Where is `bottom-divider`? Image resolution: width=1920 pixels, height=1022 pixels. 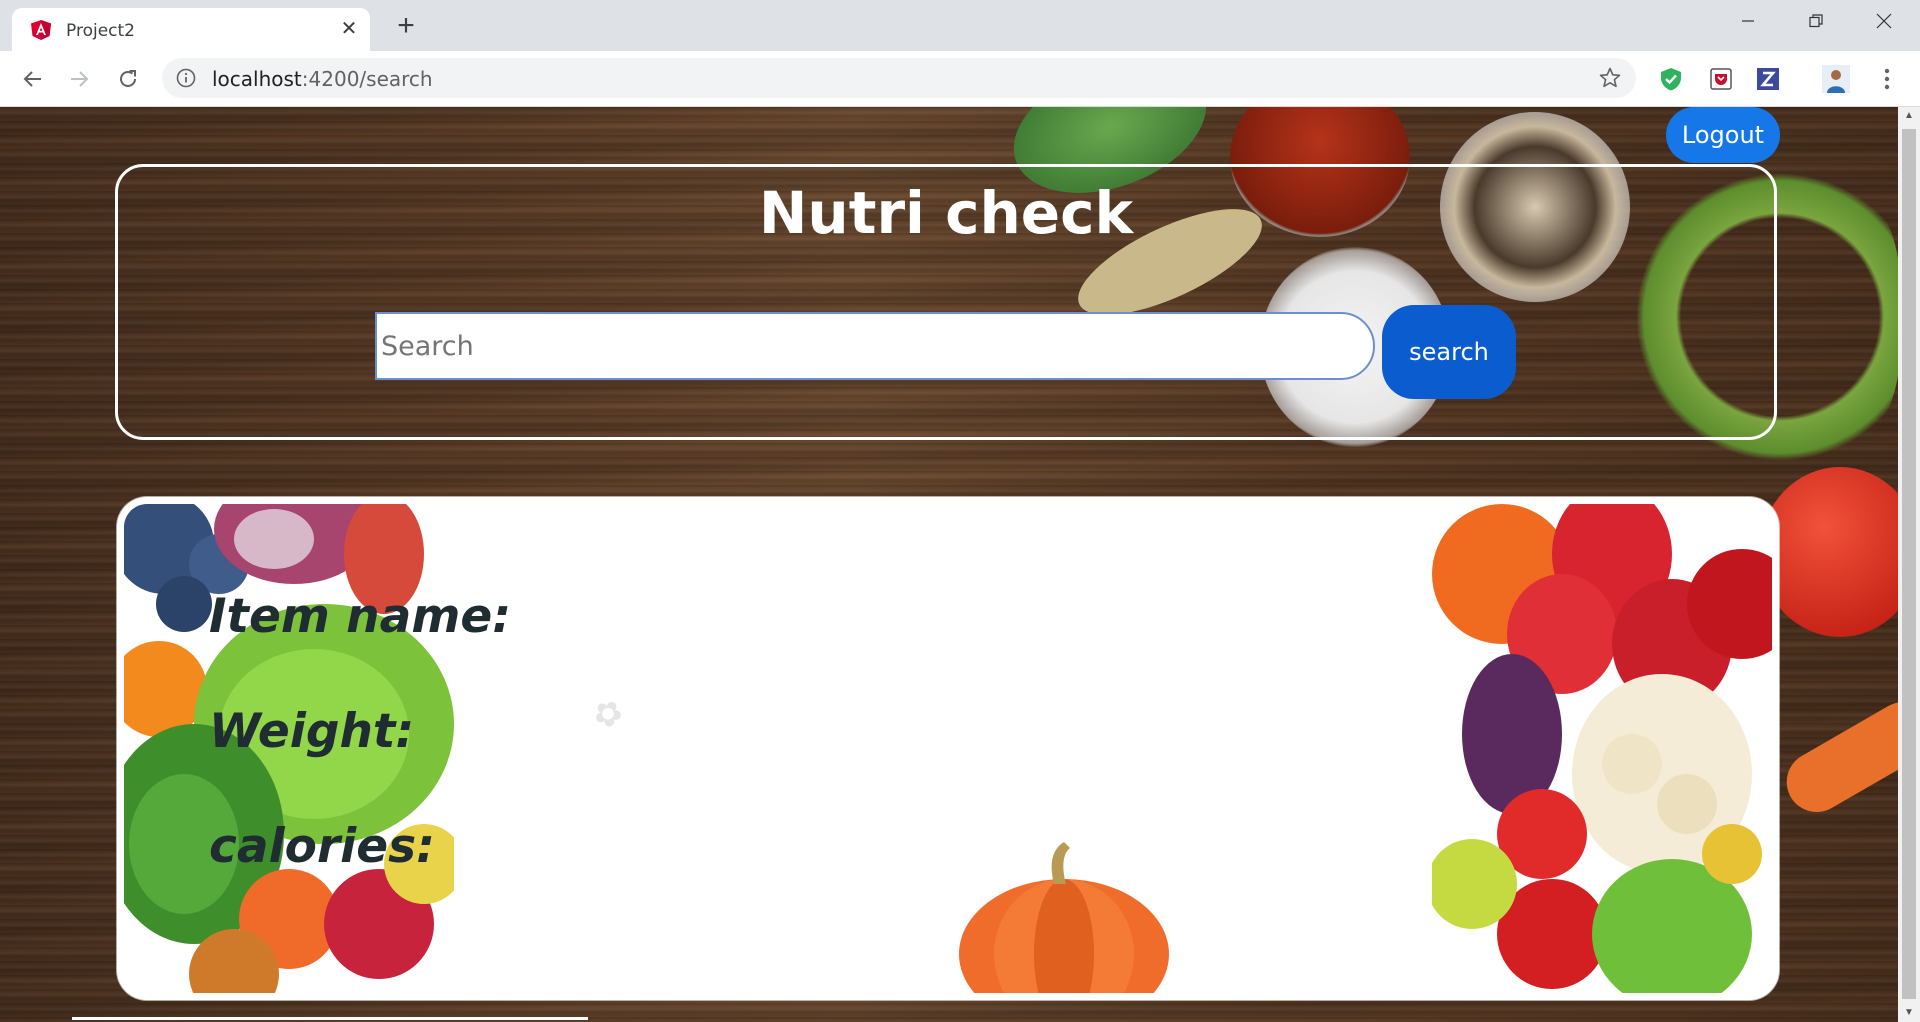 bottom-divider is located at coordinates (330, 1018).